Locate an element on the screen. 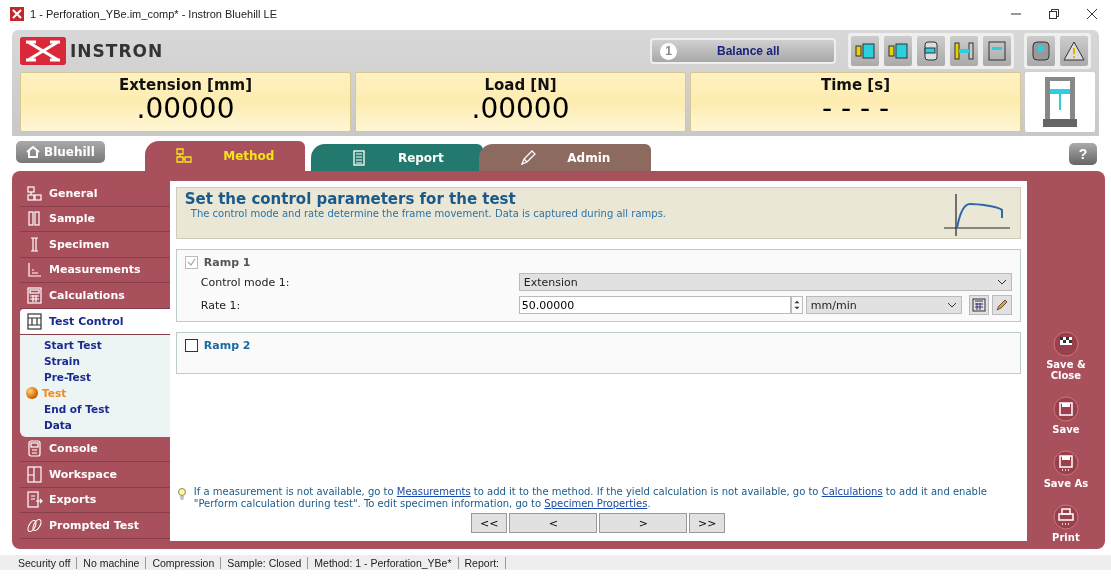 The width and height of the screenshot is (1111, 578). panel-title: Set the control parameters for the test is located at coordinates (350, 199).